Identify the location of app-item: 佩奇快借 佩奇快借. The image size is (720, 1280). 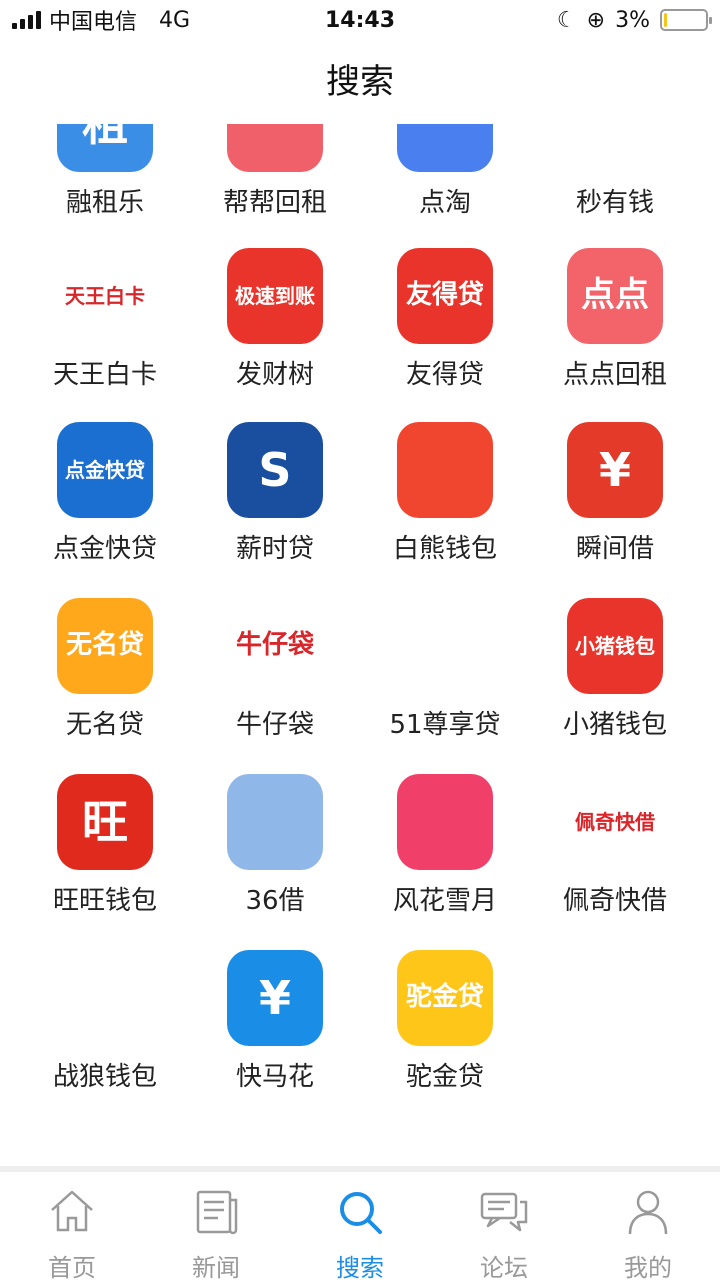
(615, 859).